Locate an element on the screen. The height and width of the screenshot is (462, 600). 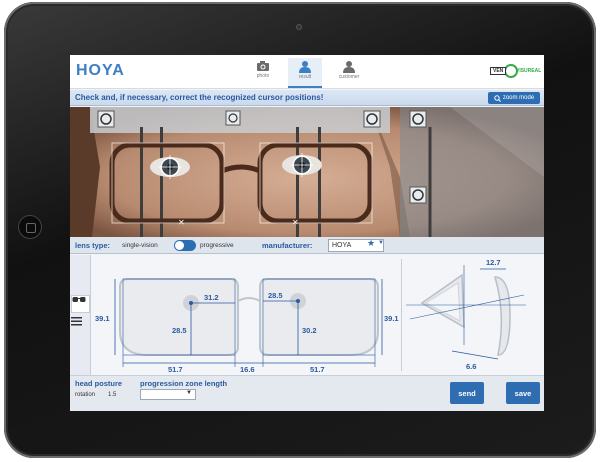
cross-marker-left: ✕ is located at coordinates (295, 222).